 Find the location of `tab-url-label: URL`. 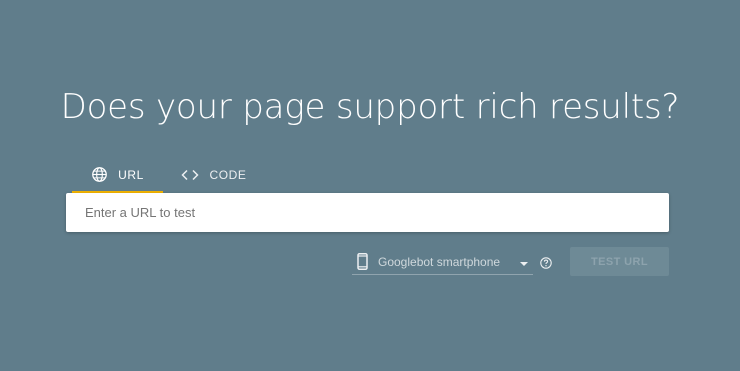

tab-url-label: URL is located at coordinates (131, 174).